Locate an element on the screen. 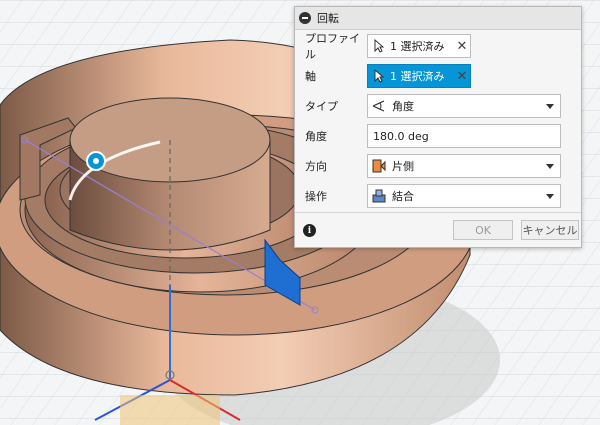 This screenshot has height=425, width=600. direction-dropdown: 片側 is located at coordinates (464, 166).